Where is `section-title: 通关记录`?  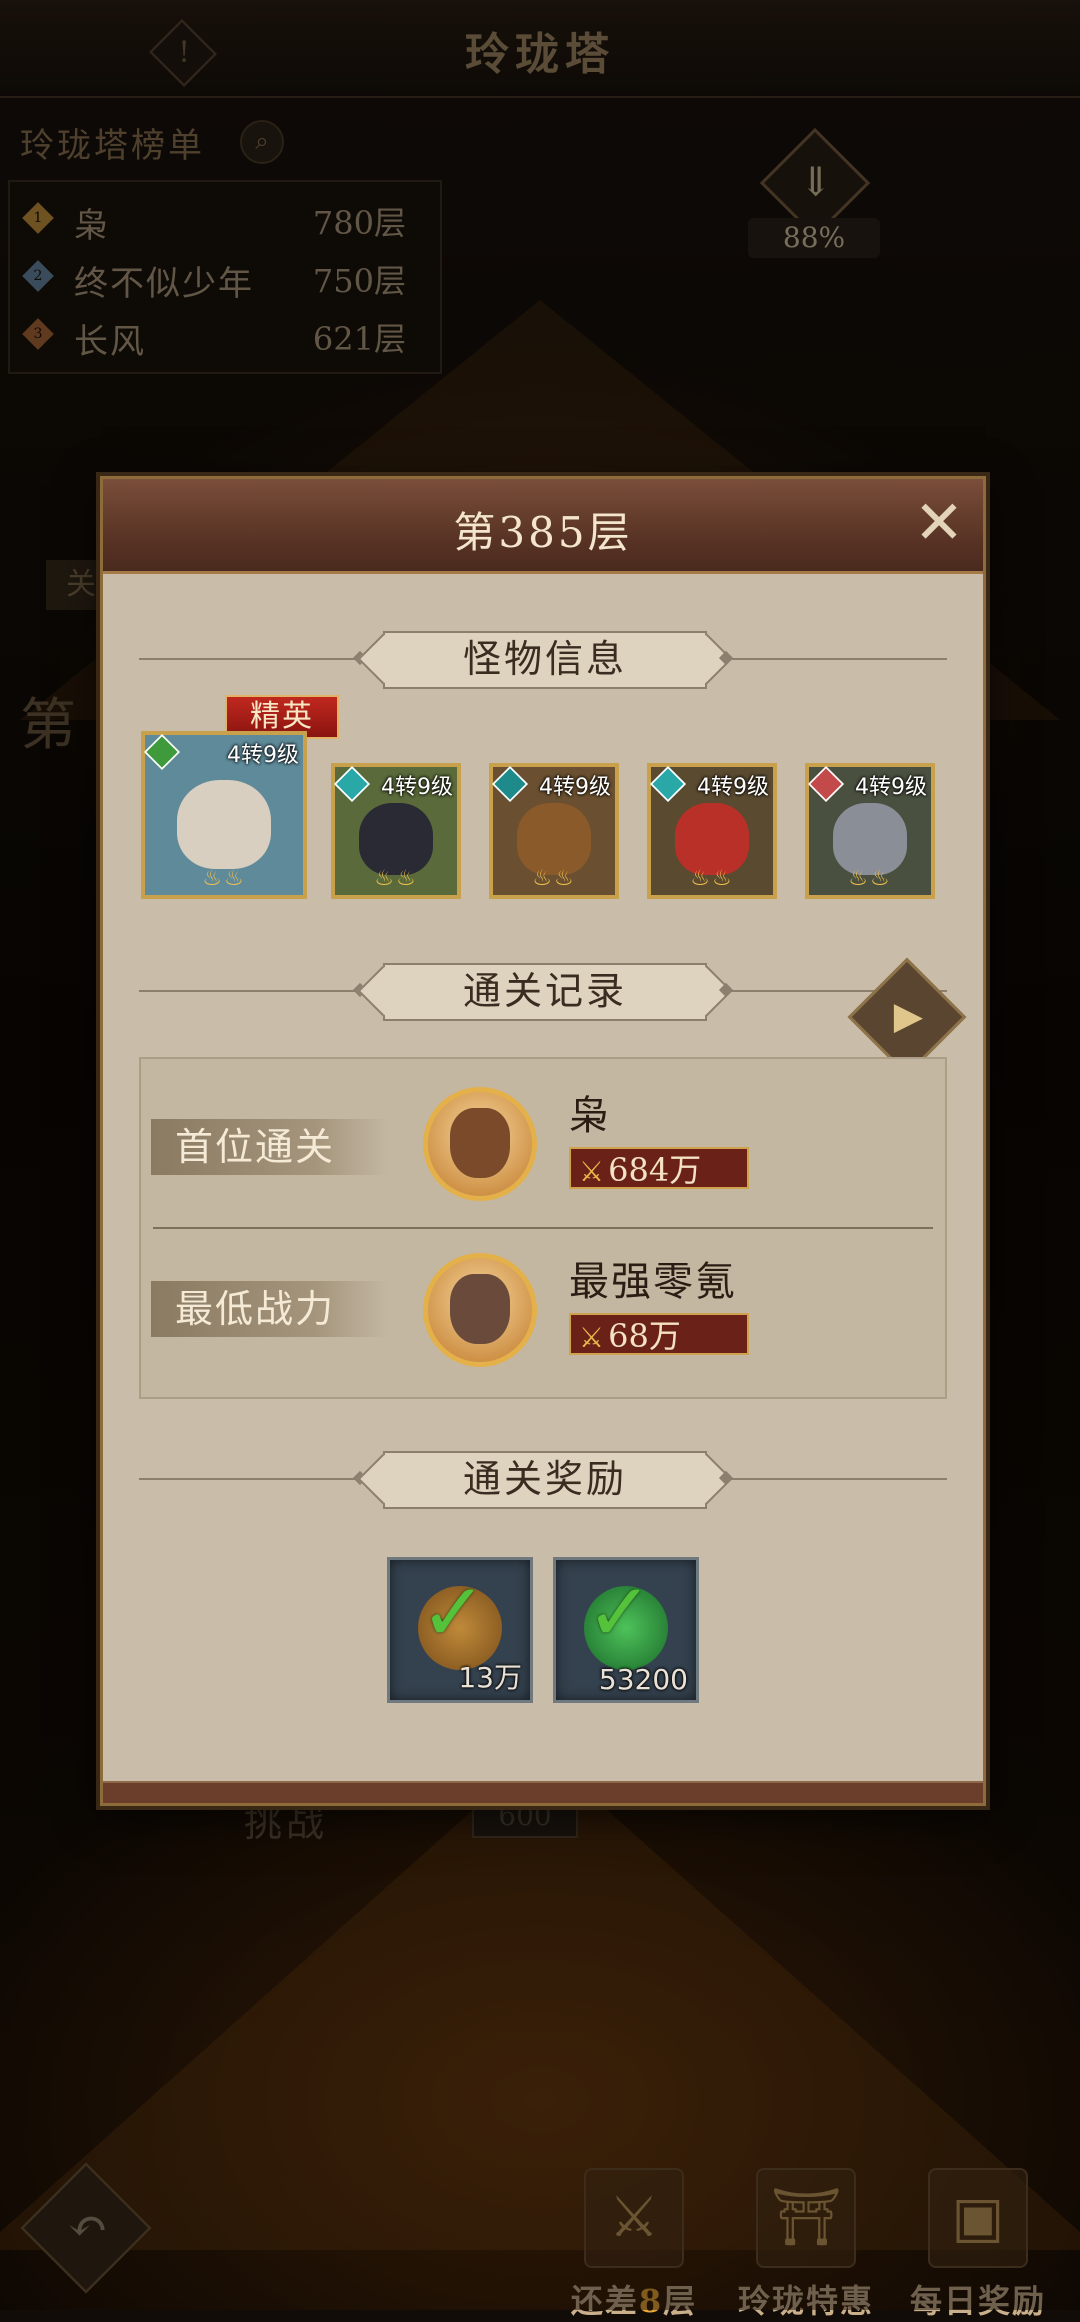 section-title: 通关记录 is located at coordinates (545, 992).